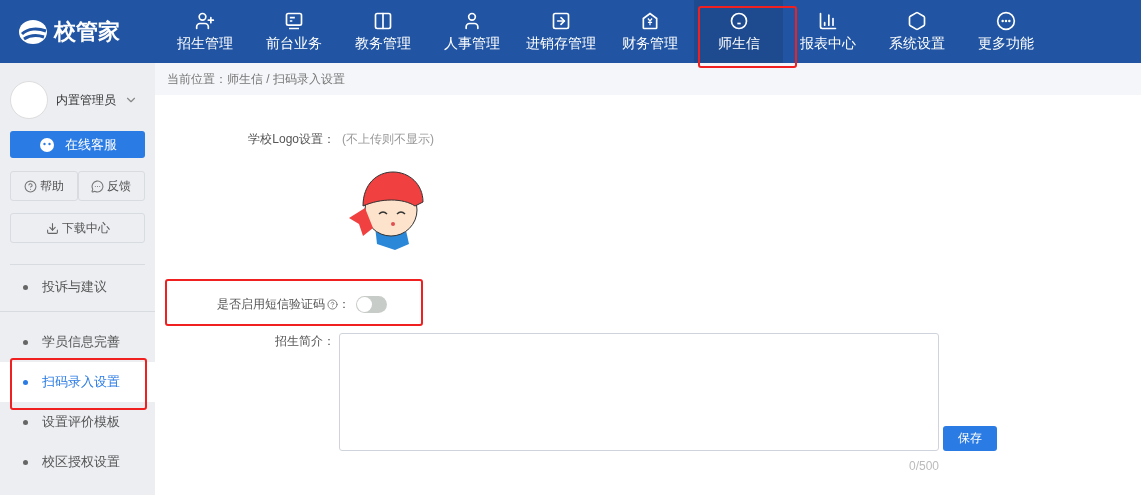 This screenshot has width=1141, height=495. What do you see at coordinates (77, 462) in the screenshot?
I see `sidebar-item: 校区授权设置` at bounding box center [77, 462].